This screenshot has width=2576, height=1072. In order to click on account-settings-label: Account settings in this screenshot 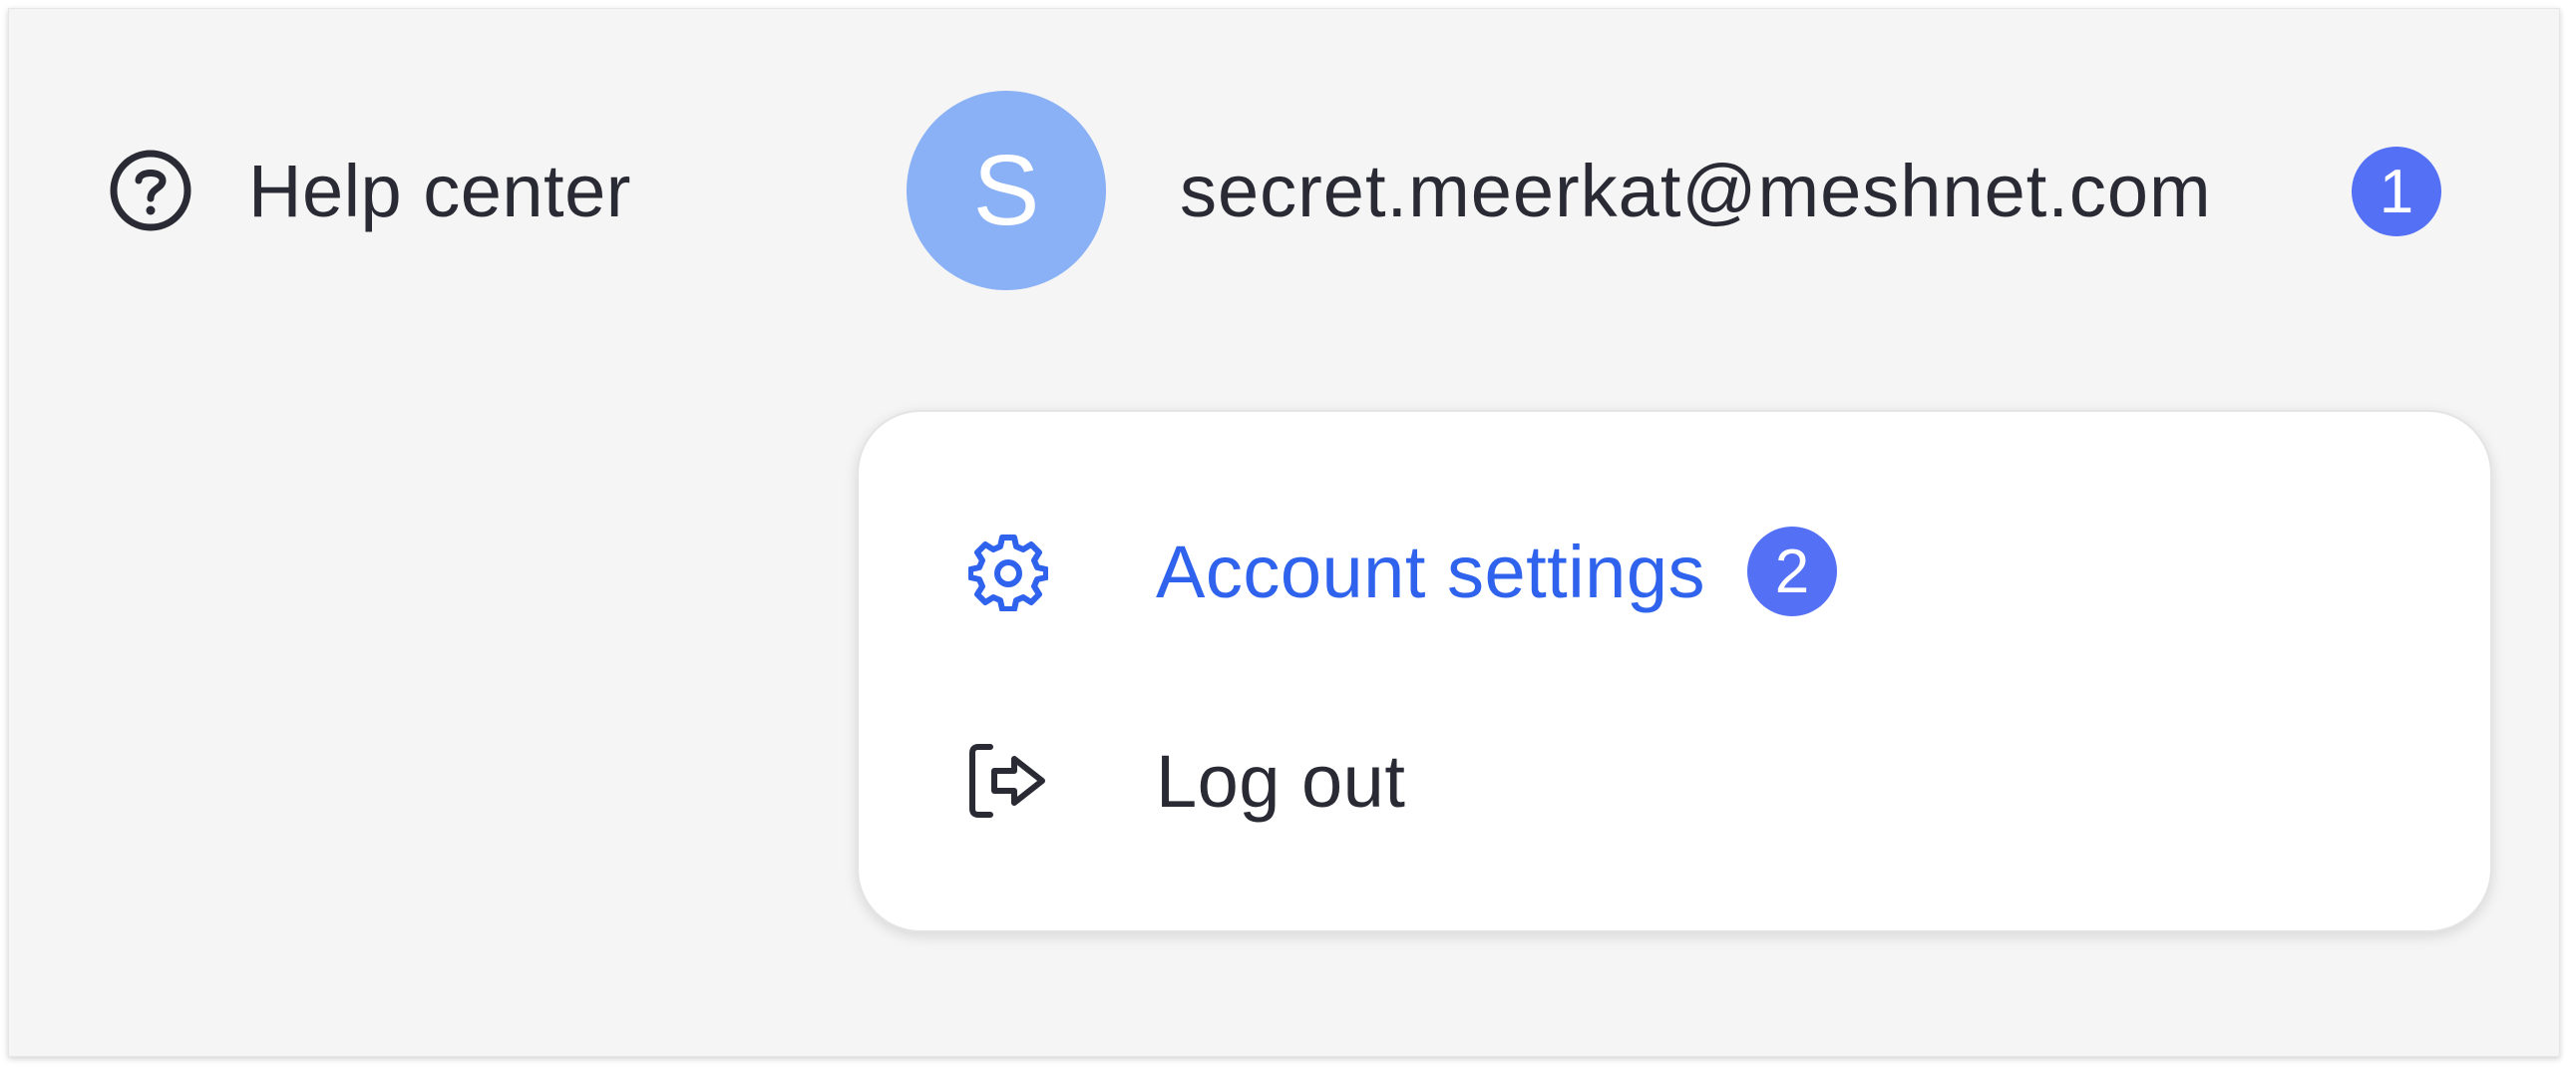, I will do `click(1431, 572)`.